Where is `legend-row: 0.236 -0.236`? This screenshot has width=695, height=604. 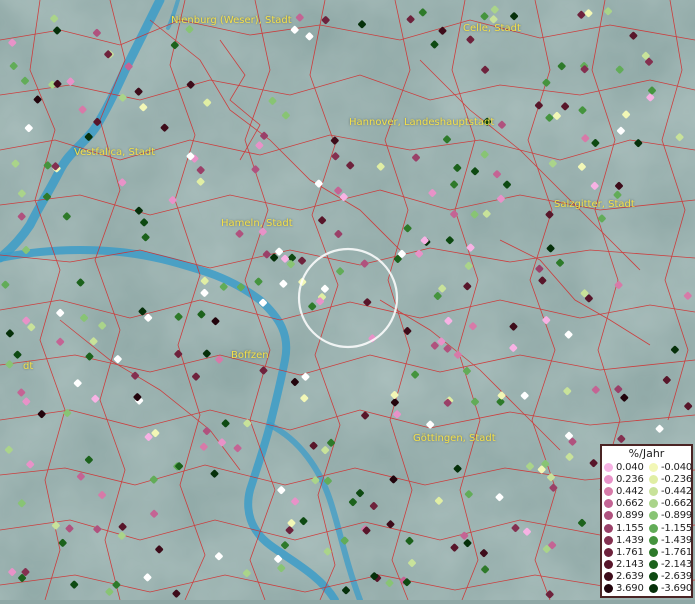 legend-row: 0.236 -0.236 is located at coordinates (647, 479).